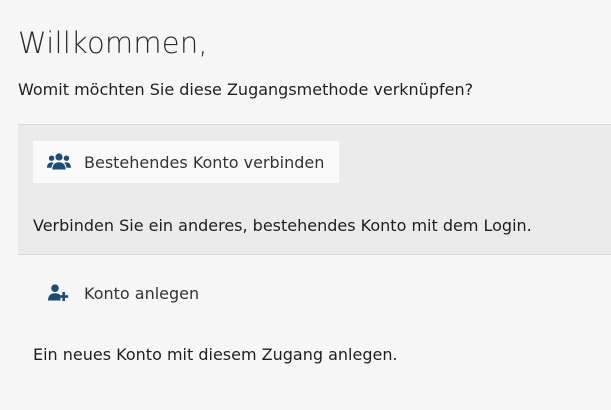  What do you see at coordinates (142, 293) in the screenshot?
I see `create-account-label: Konto anlegen` at bounding box center [142, 293].